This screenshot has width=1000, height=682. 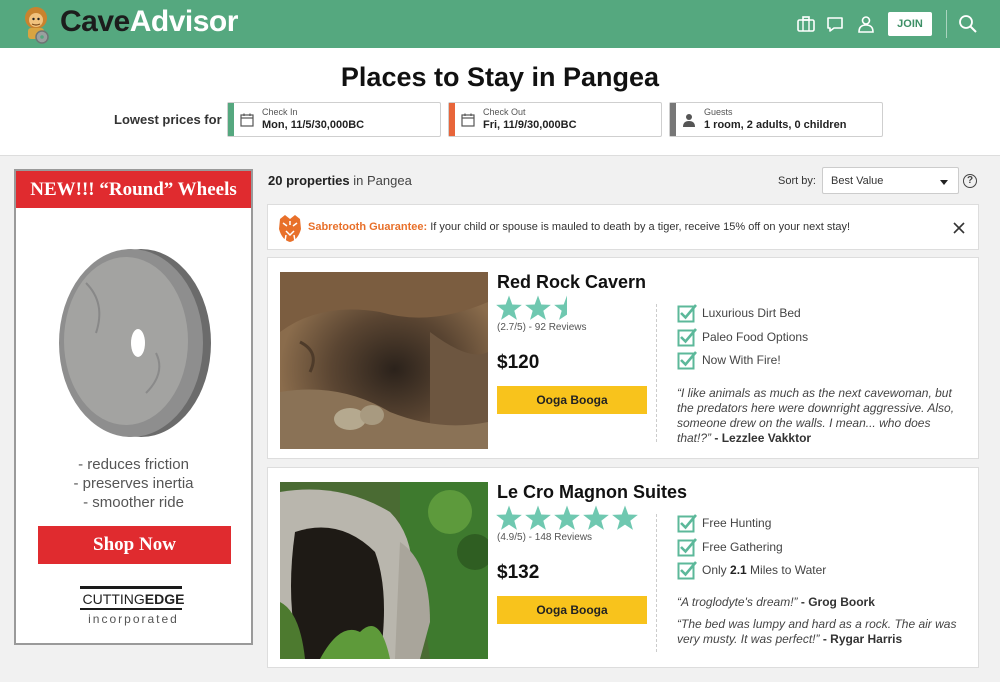 What do you see at coordinates (689, 120) in the screenshot?
I see `person-icon` at bounding box center [689, 120].